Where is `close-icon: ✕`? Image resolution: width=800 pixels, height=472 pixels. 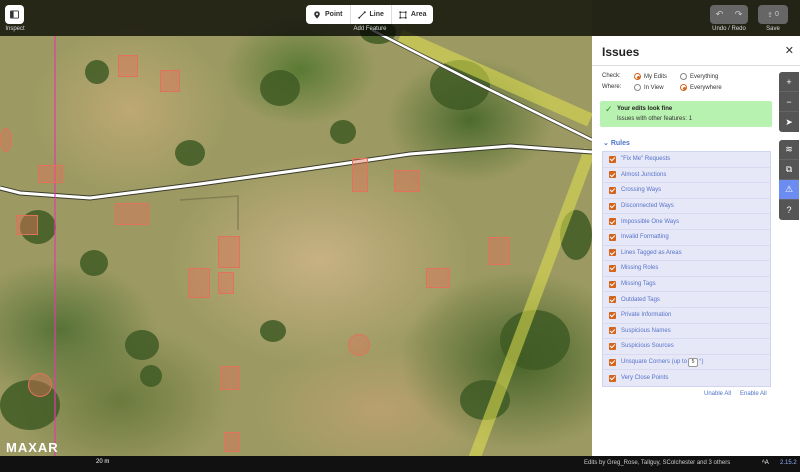 close-icon: ✕ is located at coordinates (789, 50).